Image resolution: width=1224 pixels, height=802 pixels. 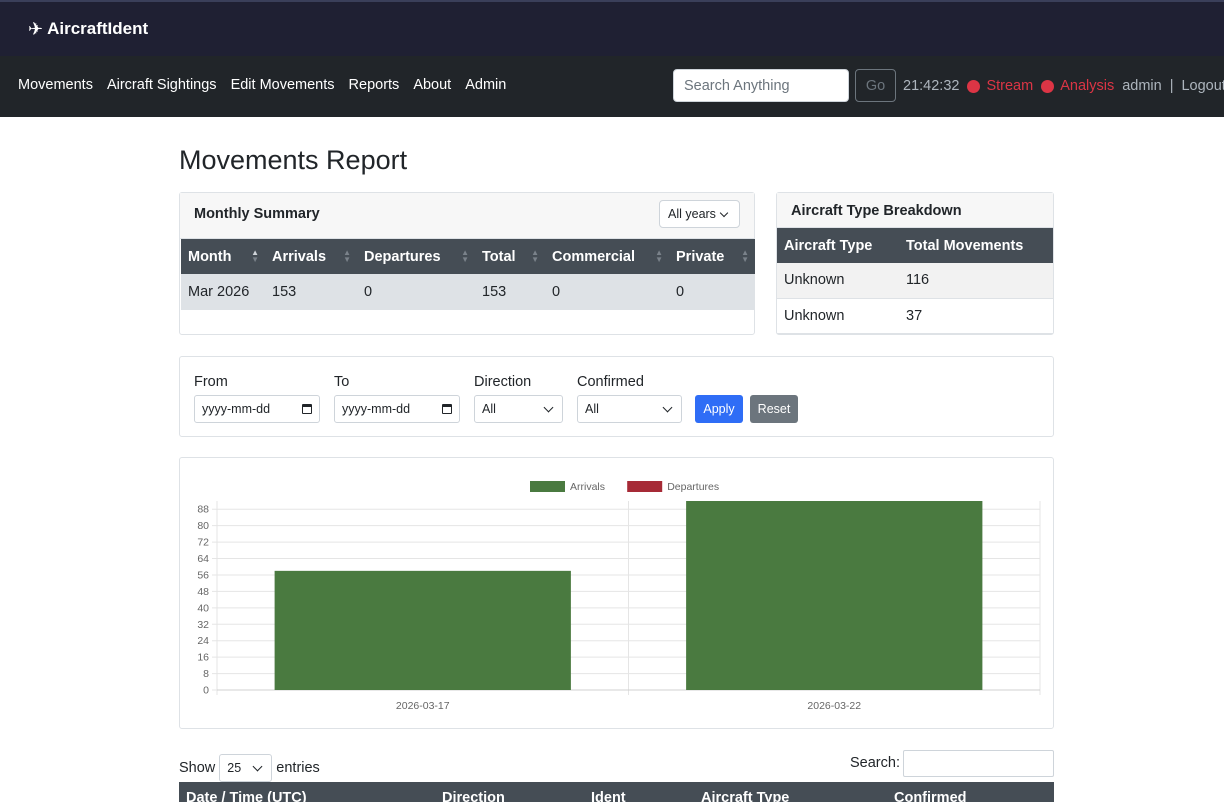 I want to click on cell-total-movements: 37, so click(x=976, y=316).